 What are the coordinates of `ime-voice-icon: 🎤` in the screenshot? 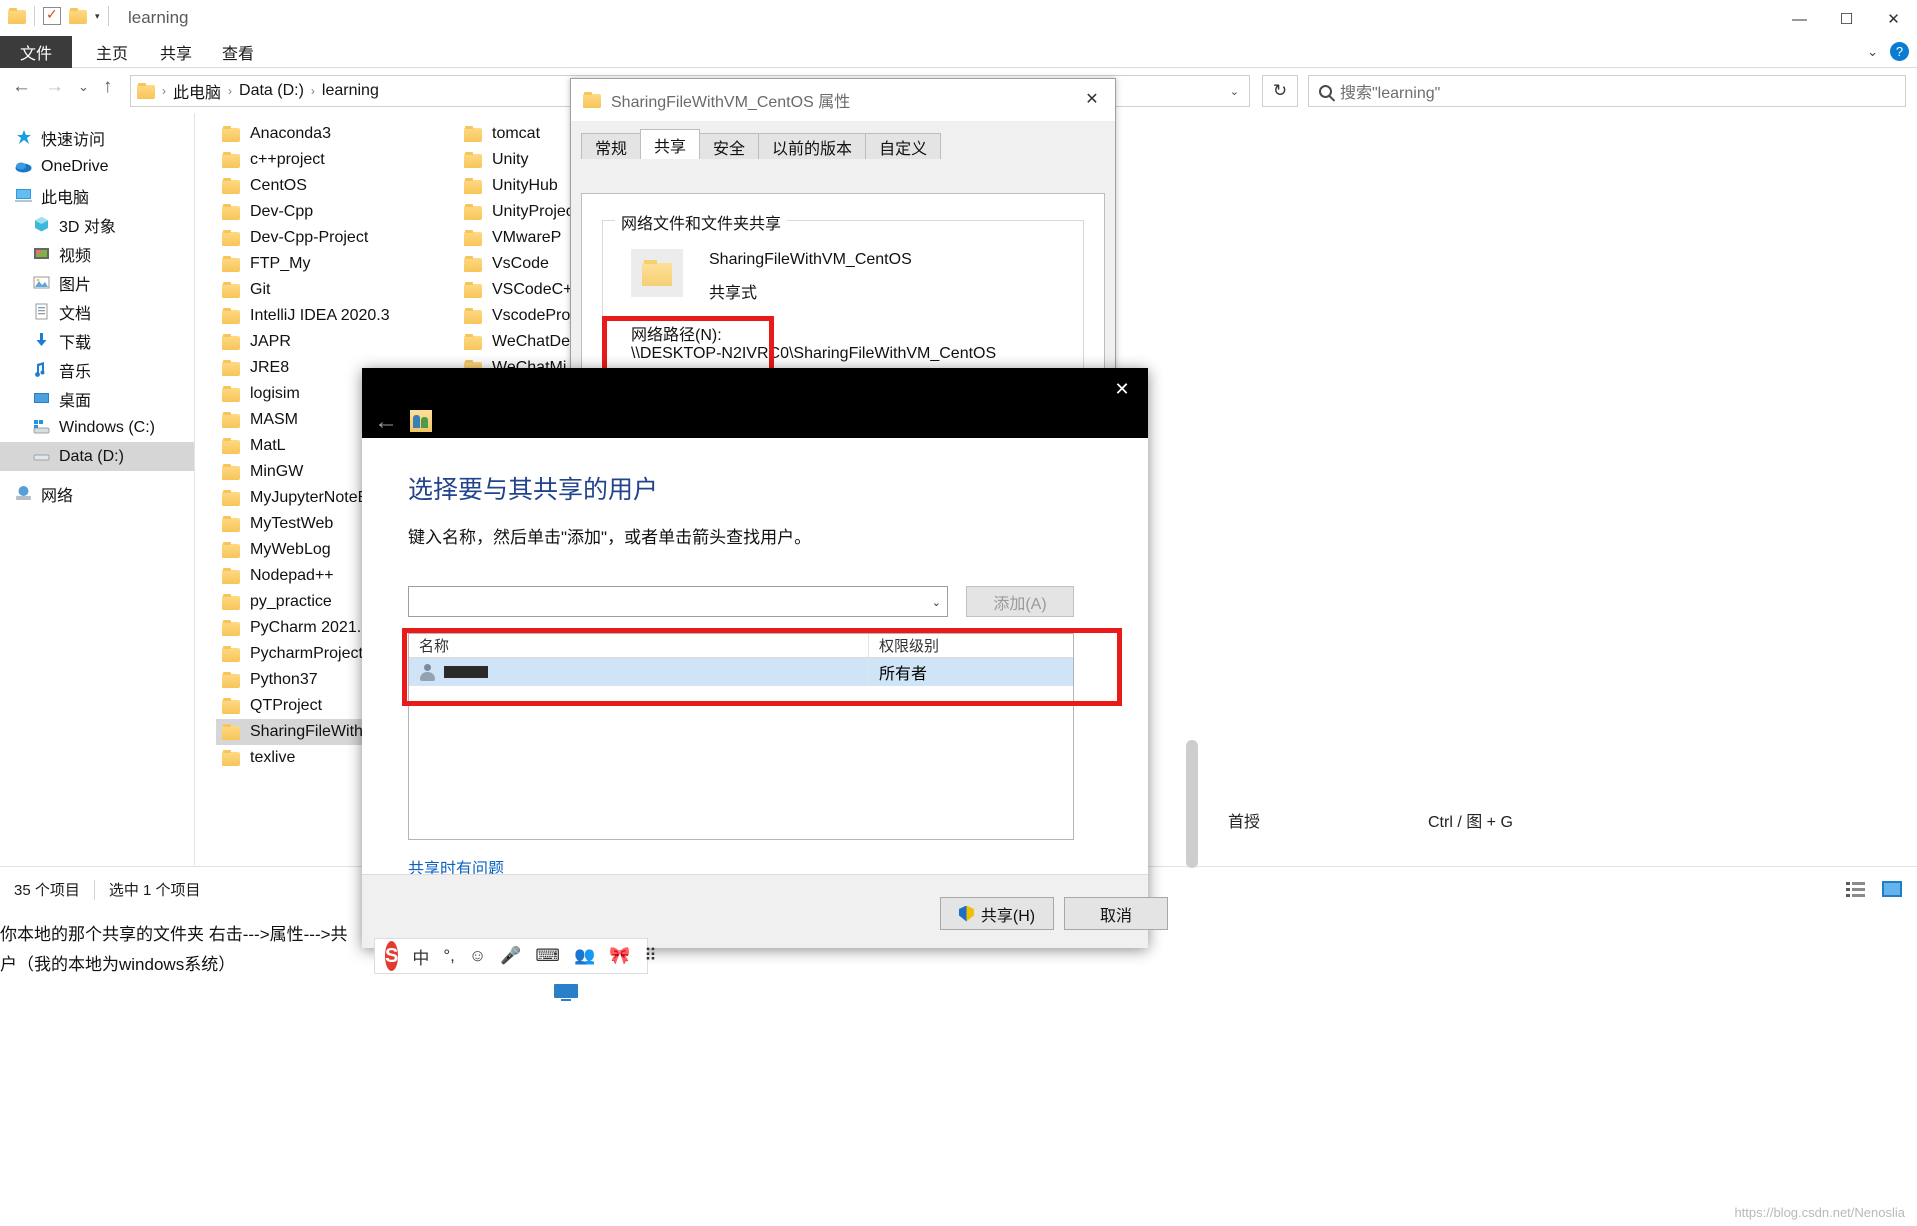 It's located at (510, 956).